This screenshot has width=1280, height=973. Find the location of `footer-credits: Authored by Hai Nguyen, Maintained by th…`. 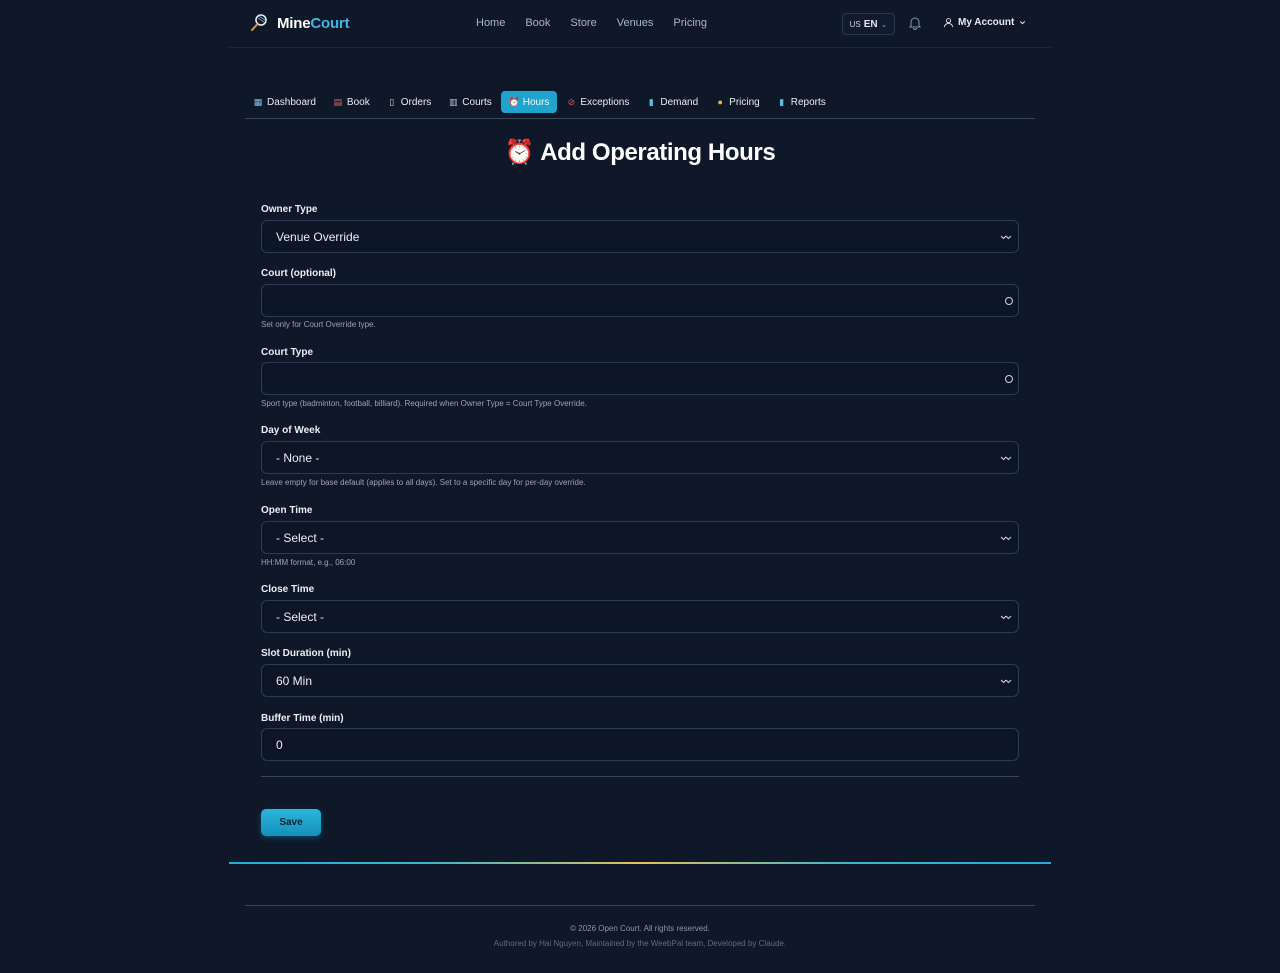

footer-credits: Authored by Hai Nguyen, Maintained by th… is located at coordinates (640, 943).